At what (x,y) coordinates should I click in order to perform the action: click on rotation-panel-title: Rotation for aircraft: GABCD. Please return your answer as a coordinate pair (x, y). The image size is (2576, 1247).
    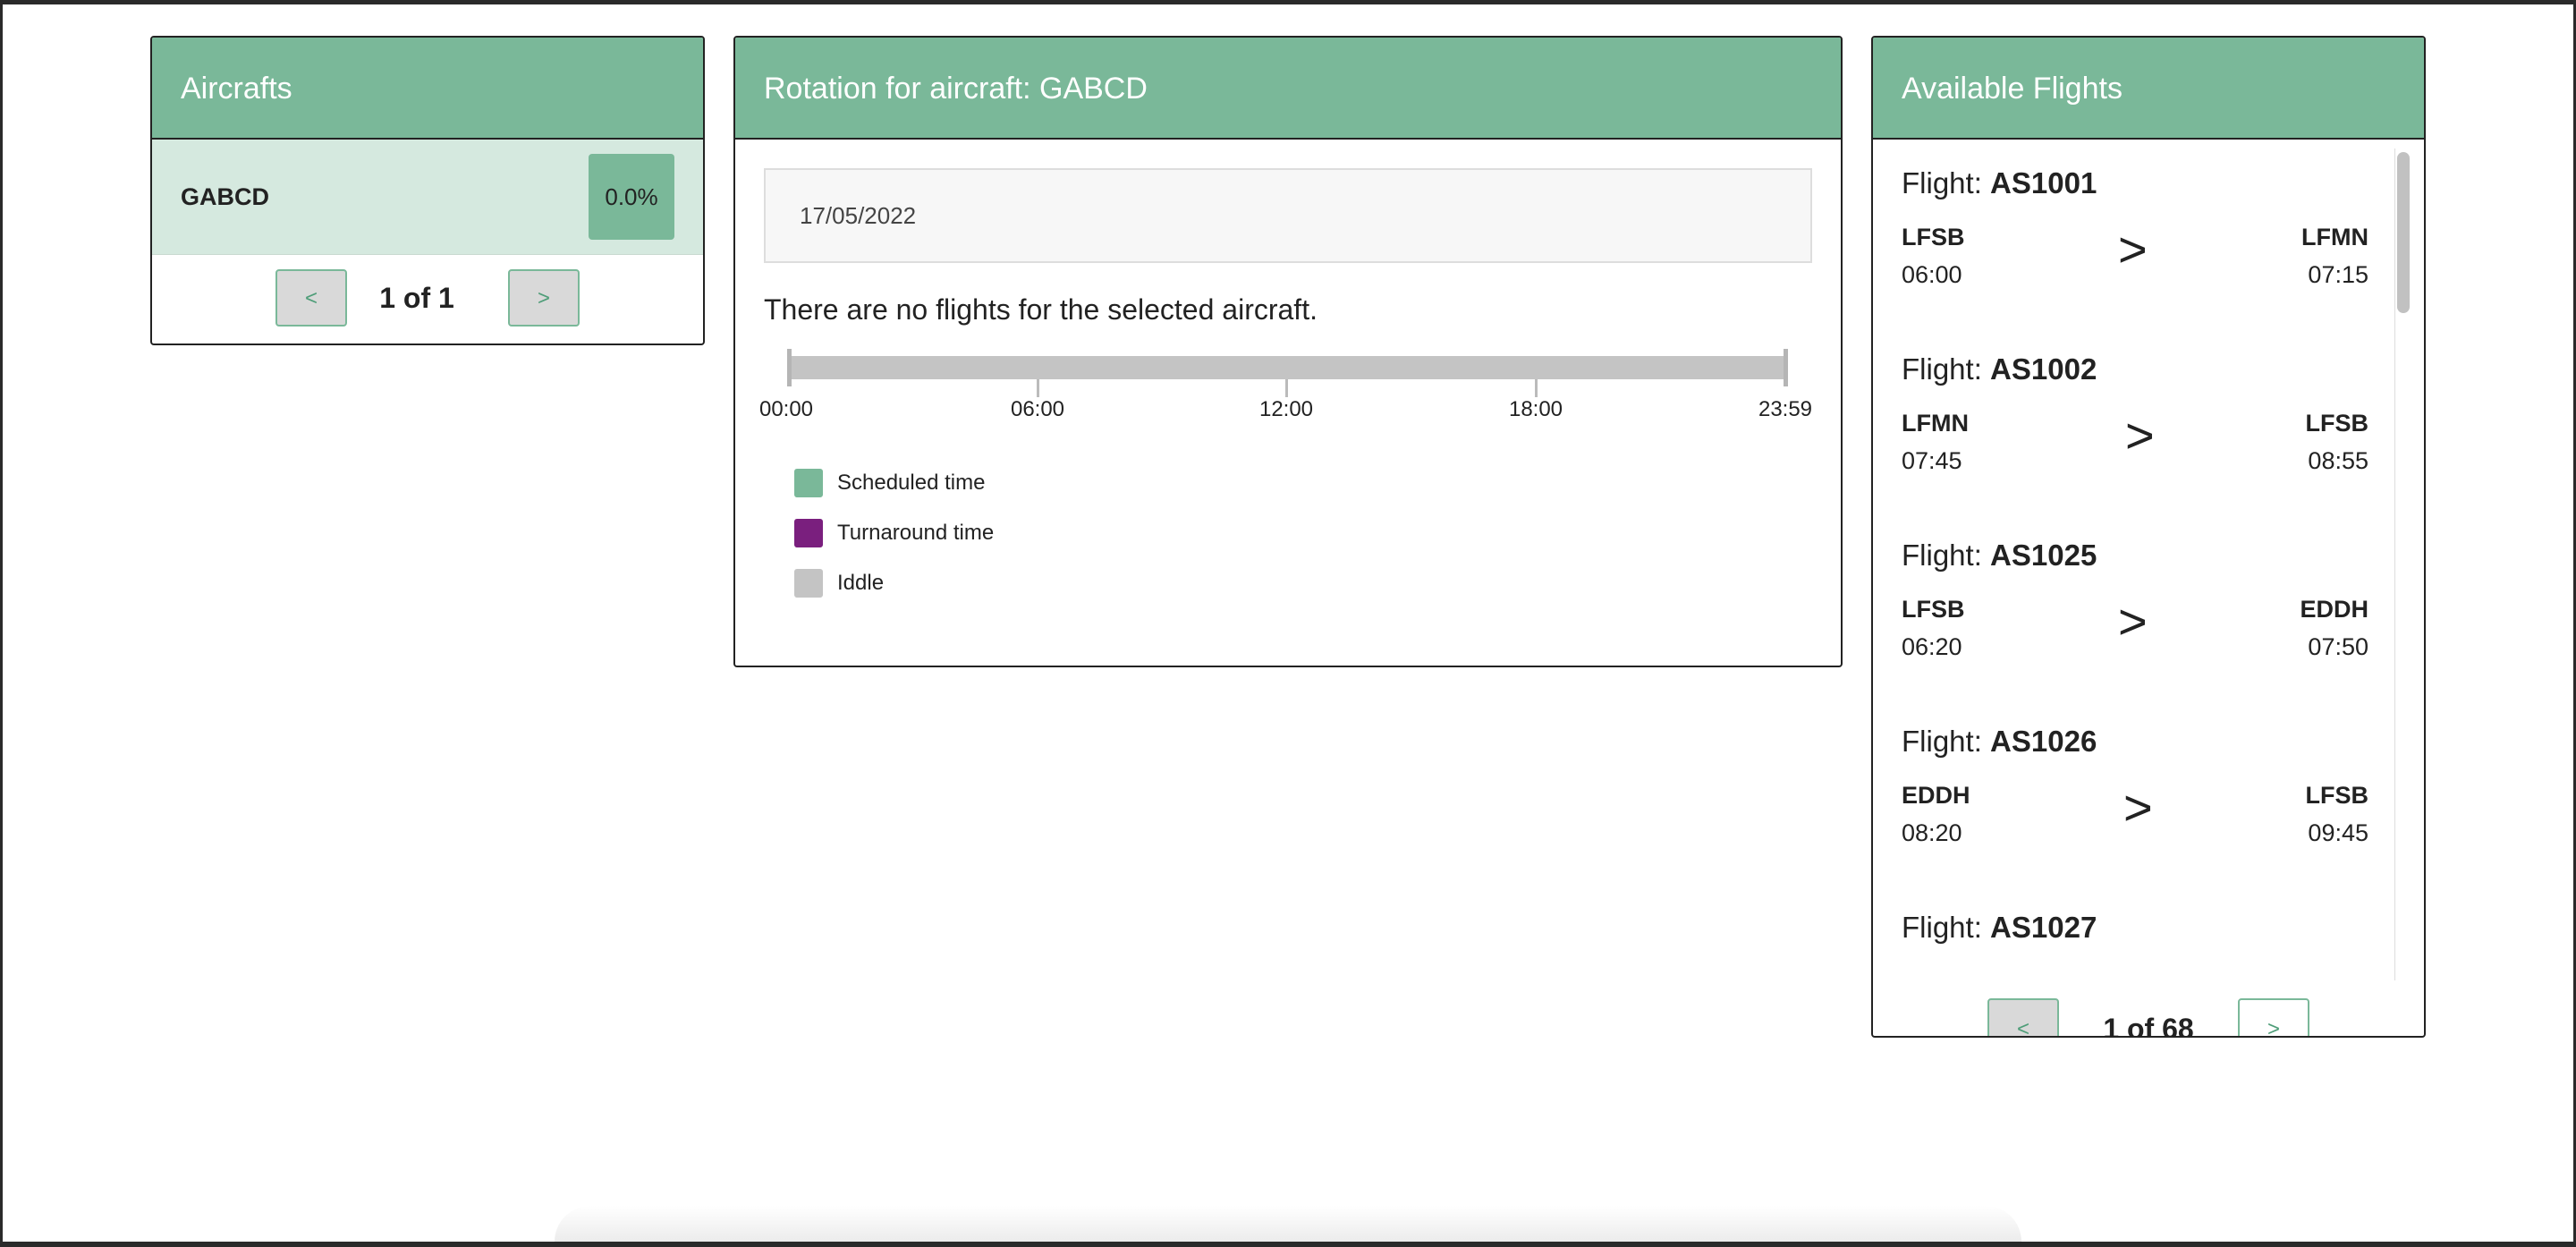
    Looking at the image, I should click on (1288, 89).